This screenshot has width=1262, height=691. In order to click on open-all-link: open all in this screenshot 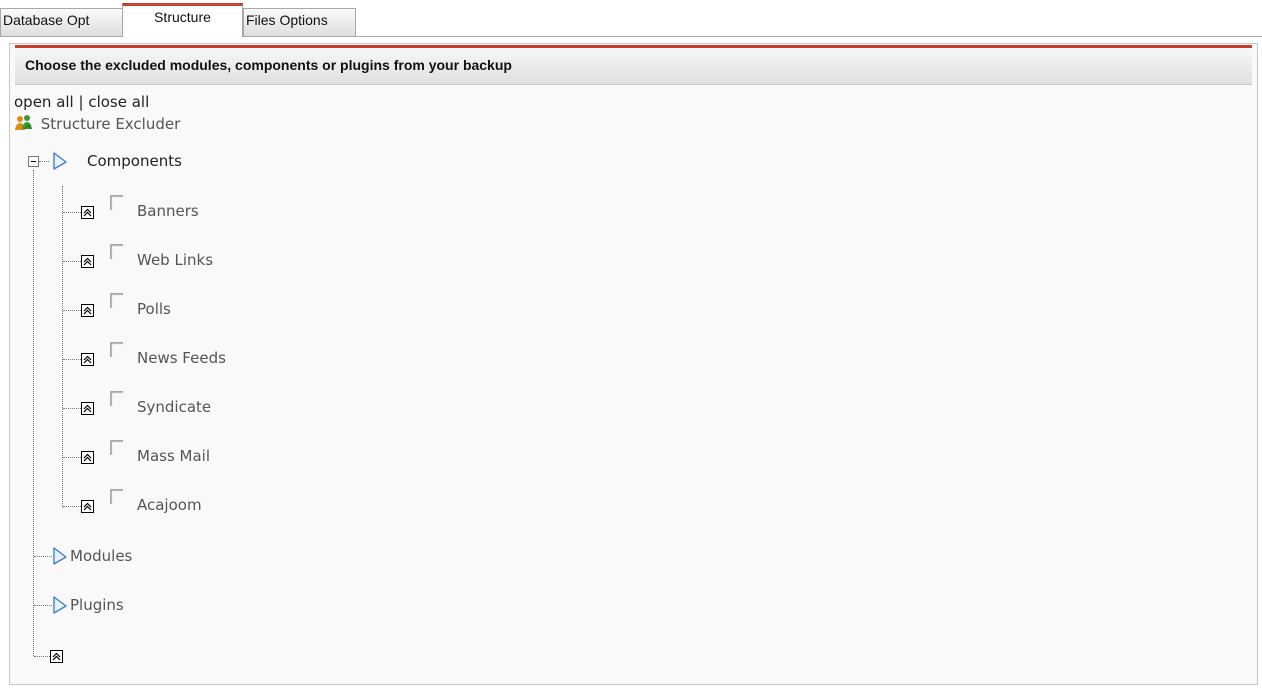, I will do `click(44, 102)`.